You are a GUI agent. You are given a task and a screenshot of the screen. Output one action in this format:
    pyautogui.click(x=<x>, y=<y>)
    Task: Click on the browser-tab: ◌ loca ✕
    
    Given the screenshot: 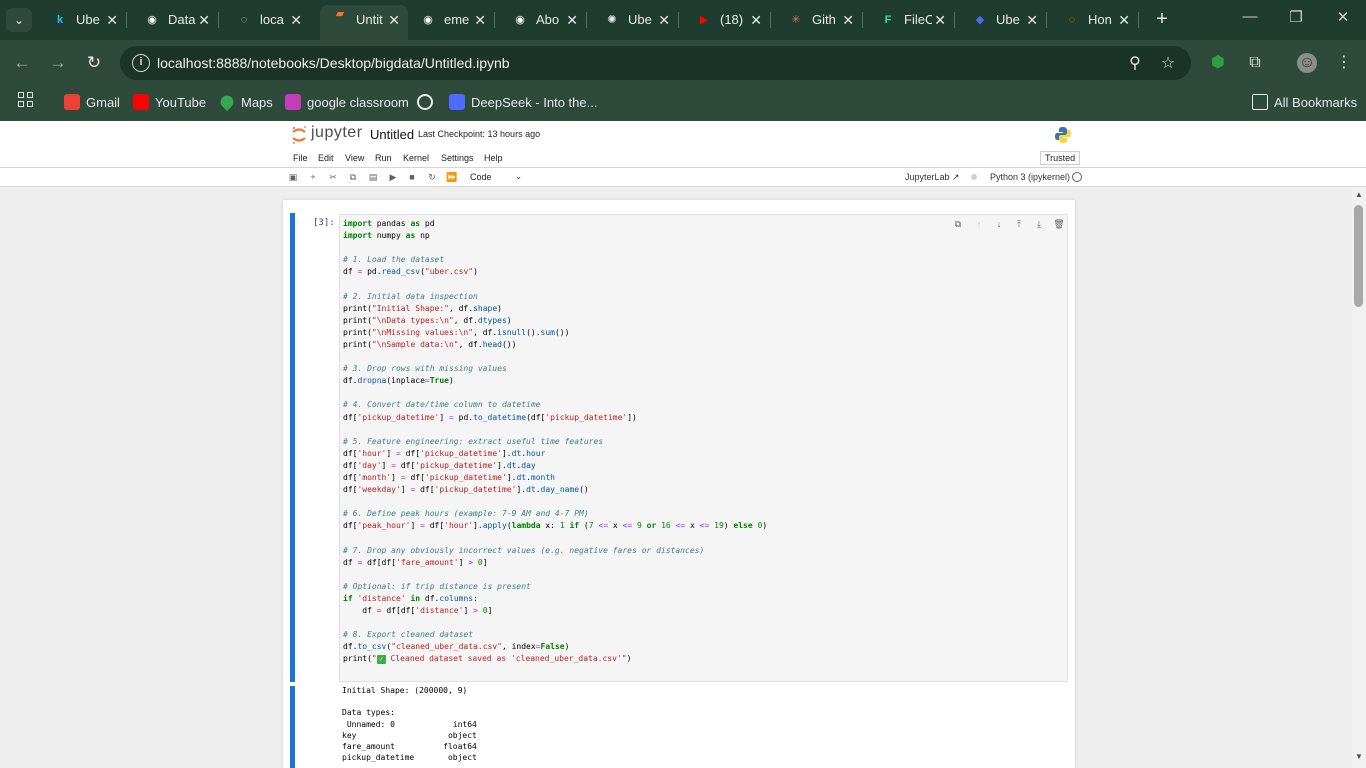 What is the action you would take?
    pyautogui.click(x=267, y=20)
    